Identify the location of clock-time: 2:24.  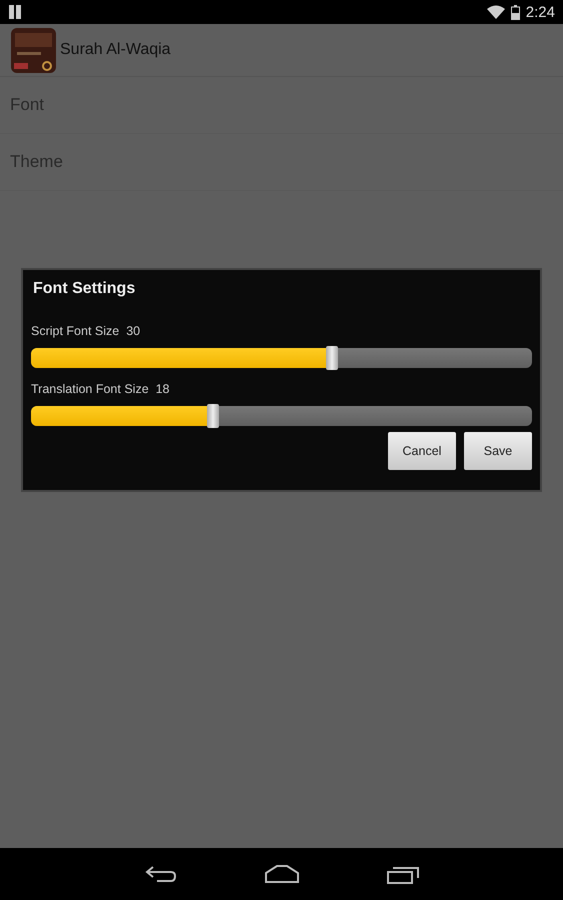
(540, 12).